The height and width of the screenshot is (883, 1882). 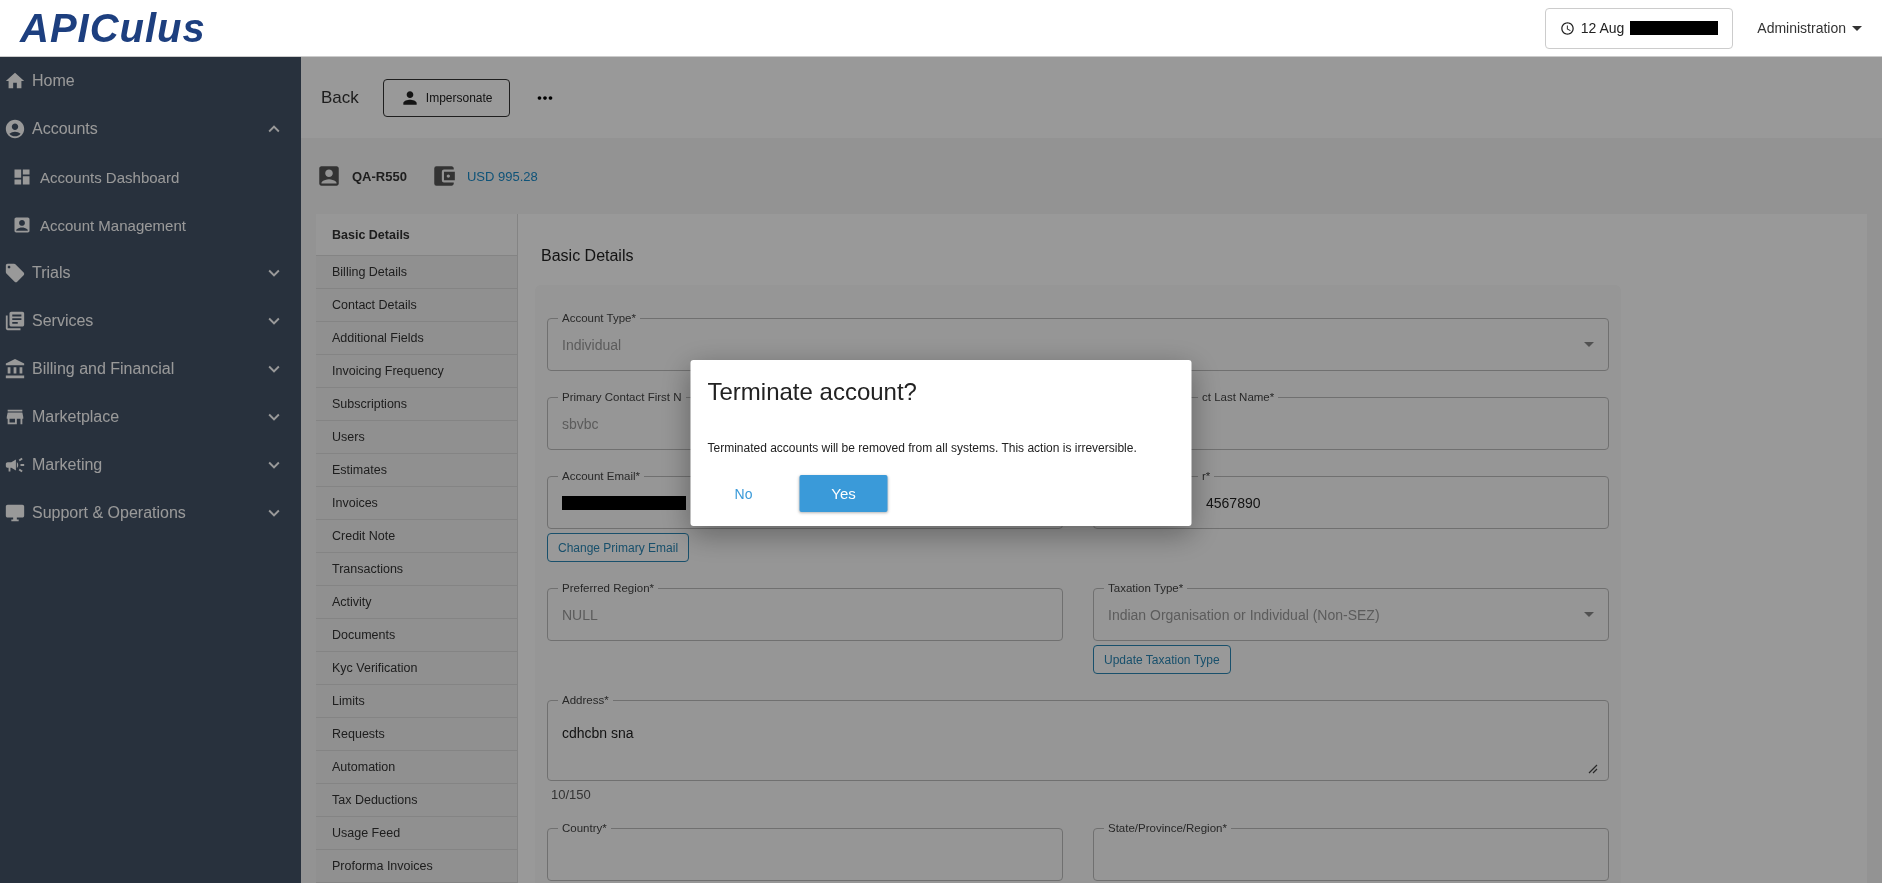 I want to click on field-label: Preferred Region*, so click(x=608, y=588).